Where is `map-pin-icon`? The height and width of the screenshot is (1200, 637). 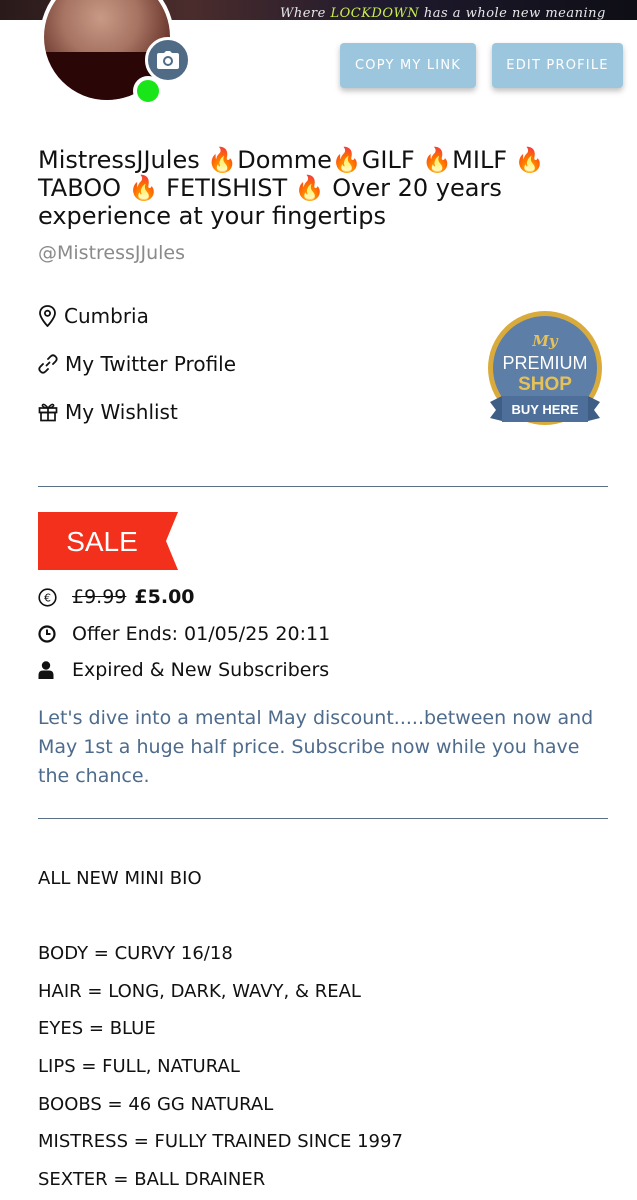
map-pin-icon is located at coordinates (47, 316).